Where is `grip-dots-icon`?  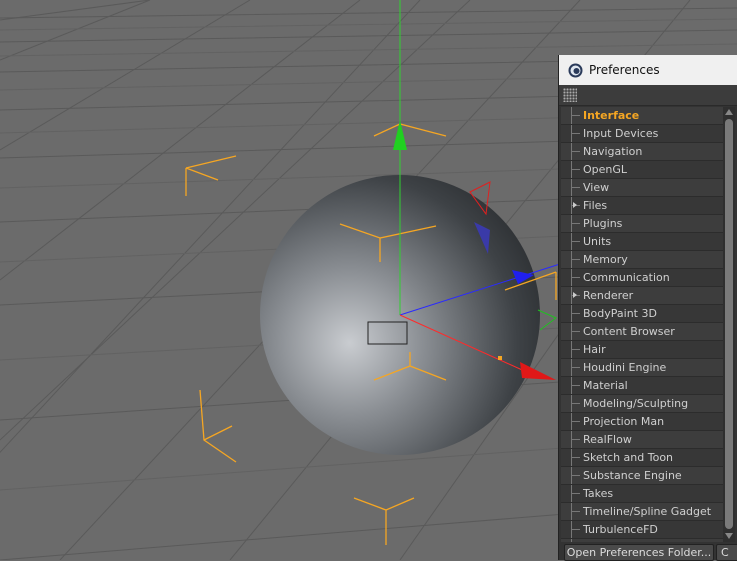
grip-dots-icon is located at coordinates (570, 95).